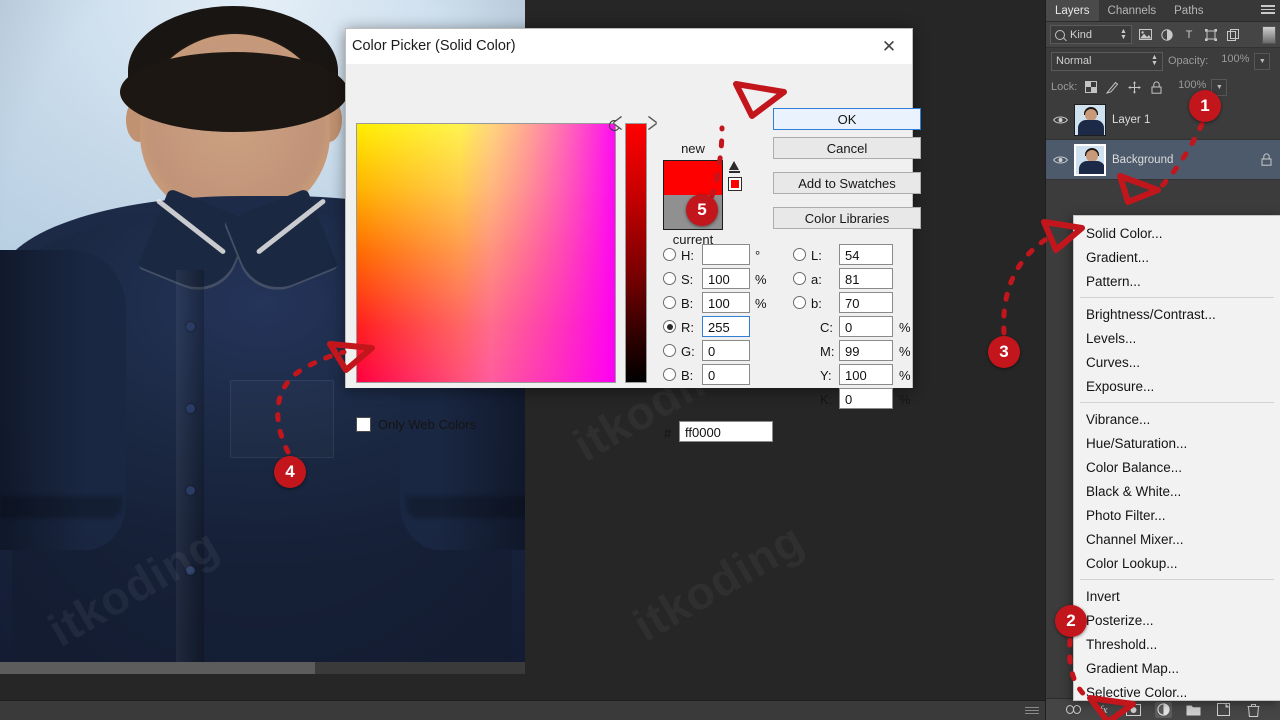  I want to click on close-icon: ✕, so click(889, 47).